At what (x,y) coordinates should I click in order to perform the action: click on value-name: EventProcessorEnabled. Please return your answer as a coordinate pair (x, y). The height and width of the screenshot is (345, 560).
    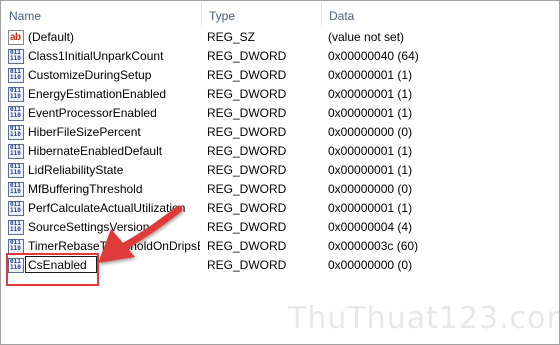
    Looking at the image, I should click on (92, 113).